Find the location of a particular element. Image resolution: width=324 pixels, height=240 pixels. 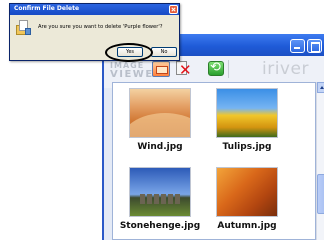

thumbnail-caption: Stonehenge.jpg is located at coordinates (160, 226).